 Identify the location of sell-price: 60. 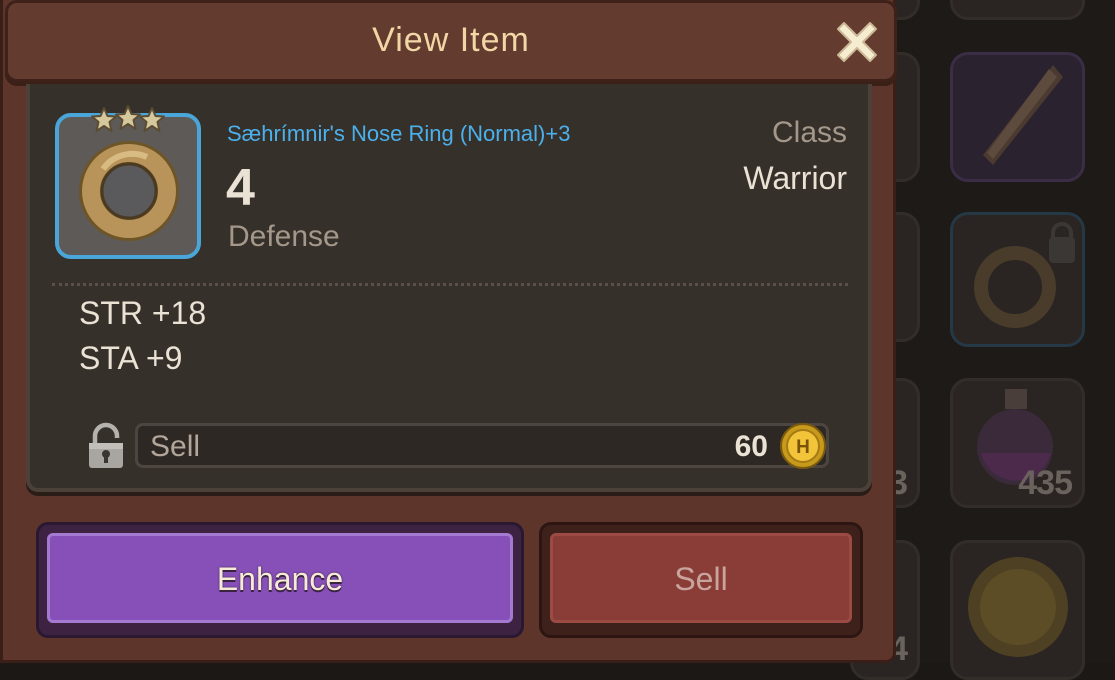
(751, 446).